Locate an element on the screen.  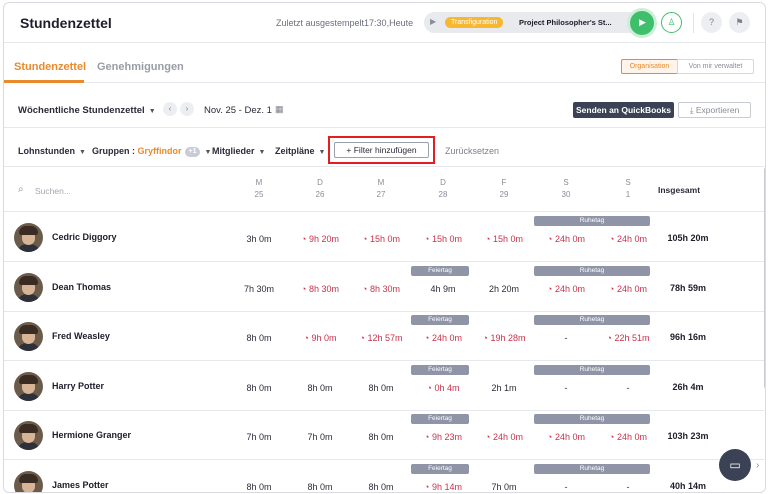
chevron-left-icon: ‹ is located at coordinates (170, 108).